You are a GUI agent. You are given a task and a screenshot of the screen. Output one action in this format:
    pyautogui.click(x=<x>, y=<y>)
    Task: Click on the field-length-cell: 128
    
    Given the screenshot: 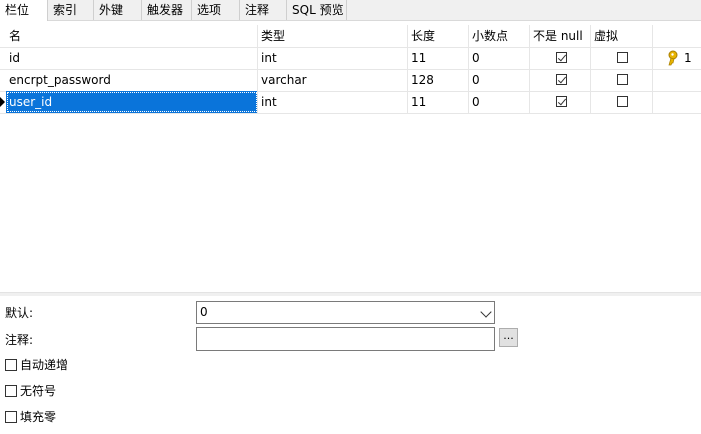 What is the action you would take?
    pyautogui.click(x=438, y=80)
    